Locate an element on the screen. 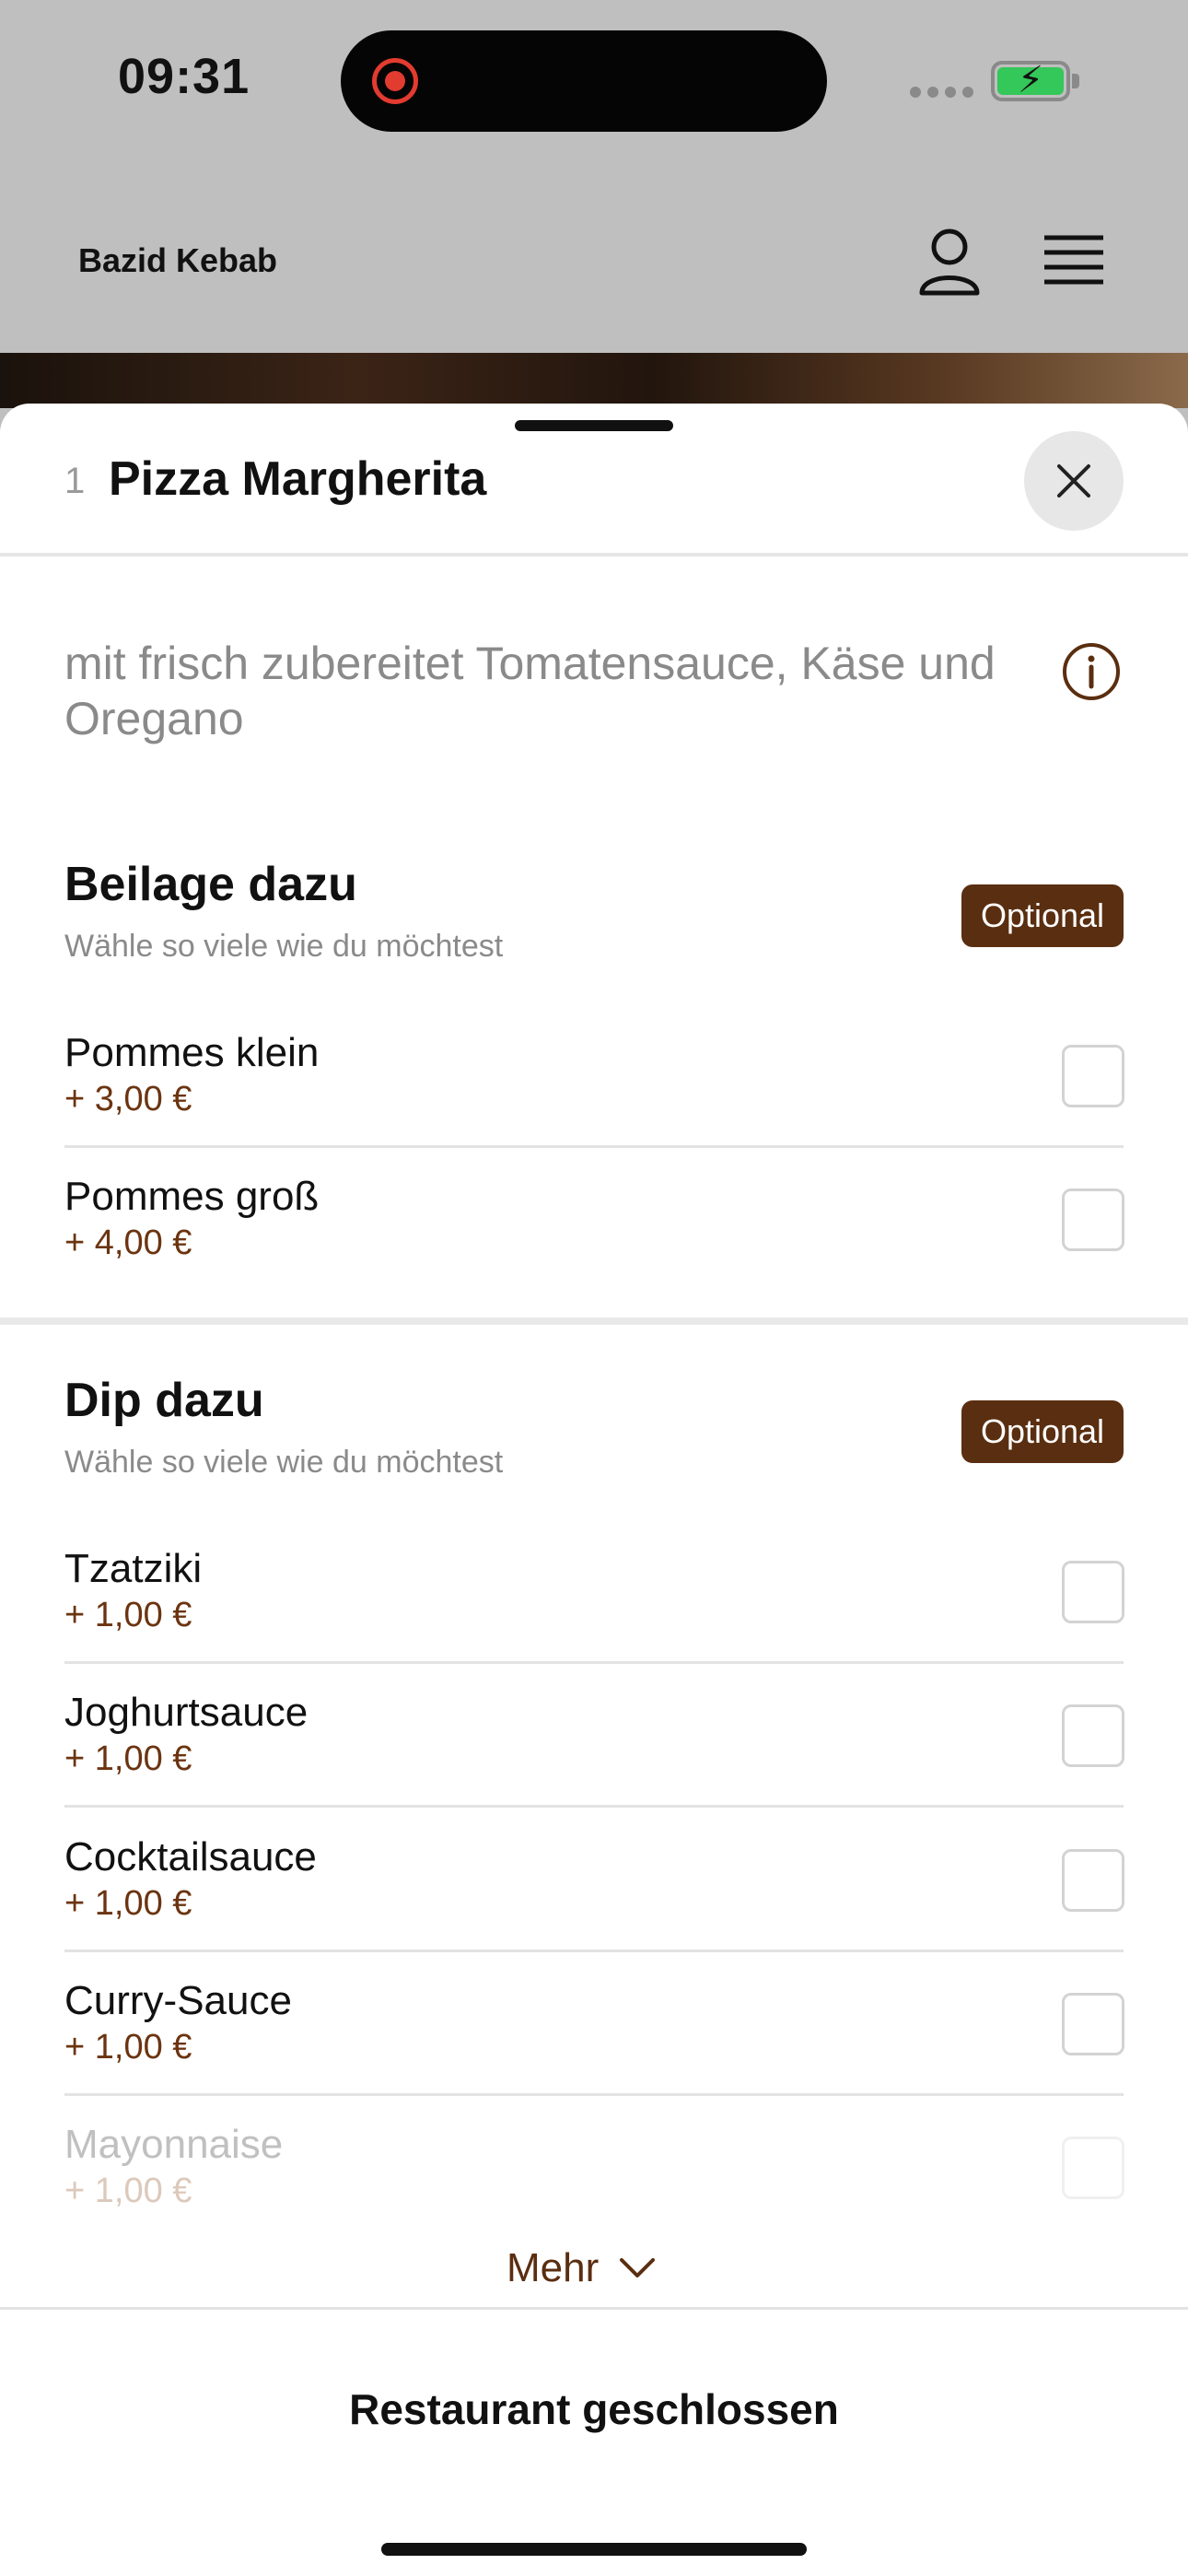  close-button is located at coordinates (1074, 481).